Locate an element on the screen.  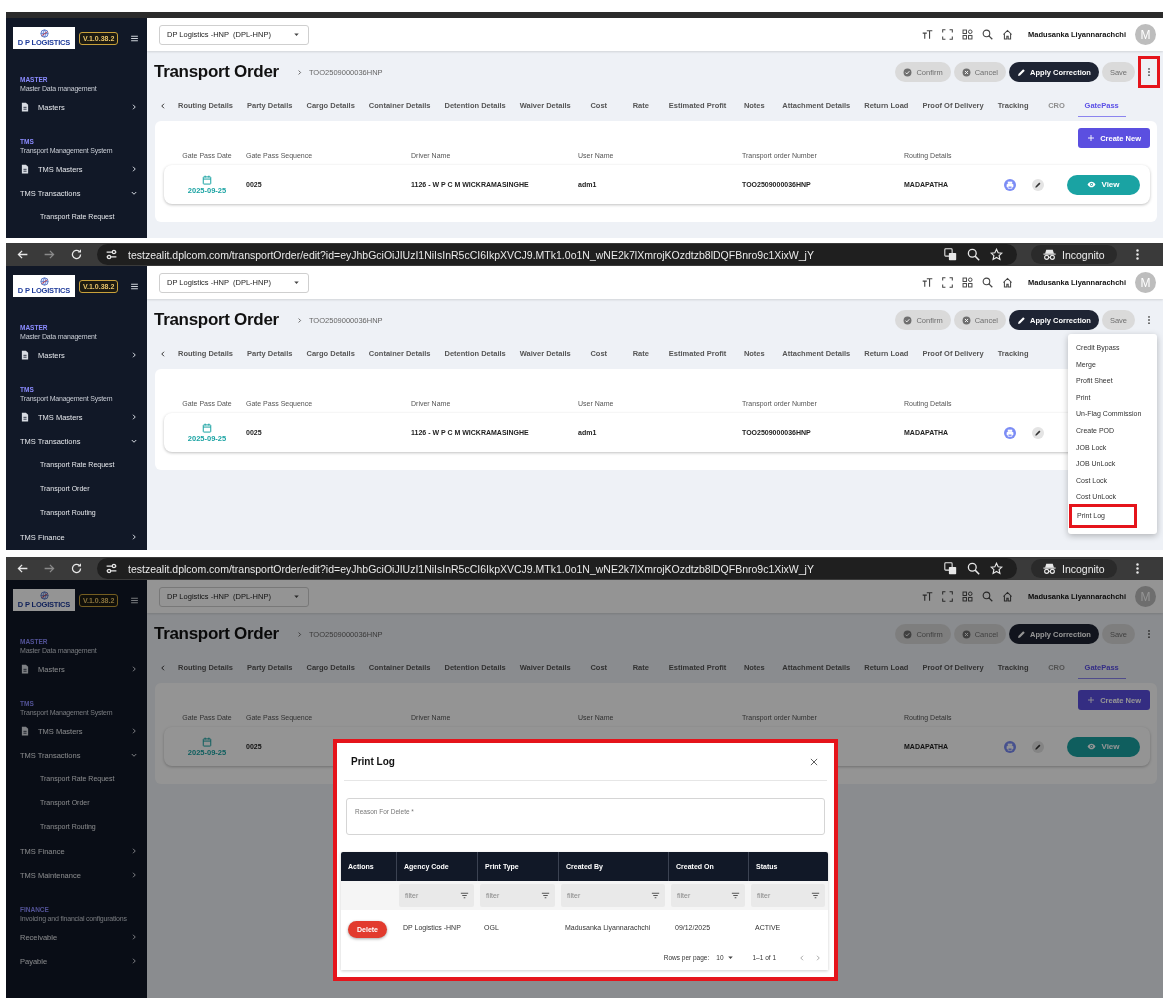
dialog-title: Print Log is located at coordinates (373, 761).